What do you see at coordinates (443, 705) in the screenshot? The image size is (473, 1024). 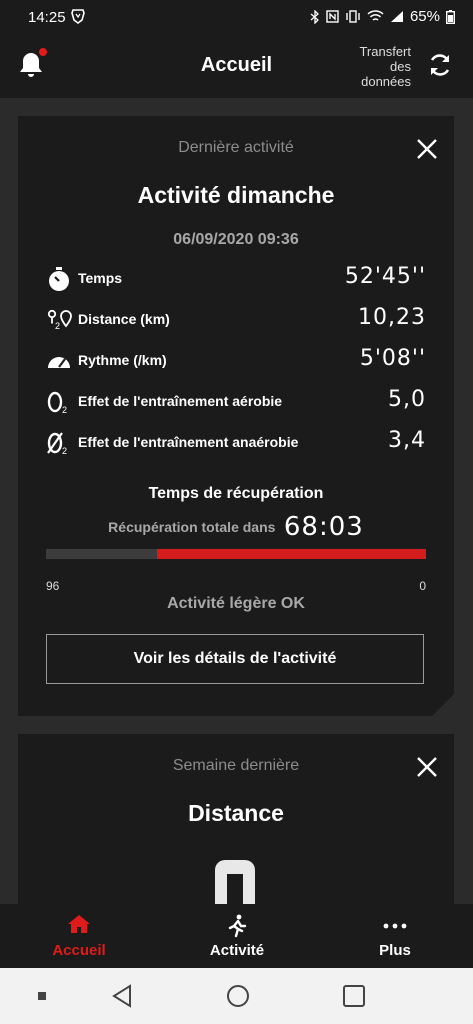 I see `corner-decoration` at bounding box center [443, 705].